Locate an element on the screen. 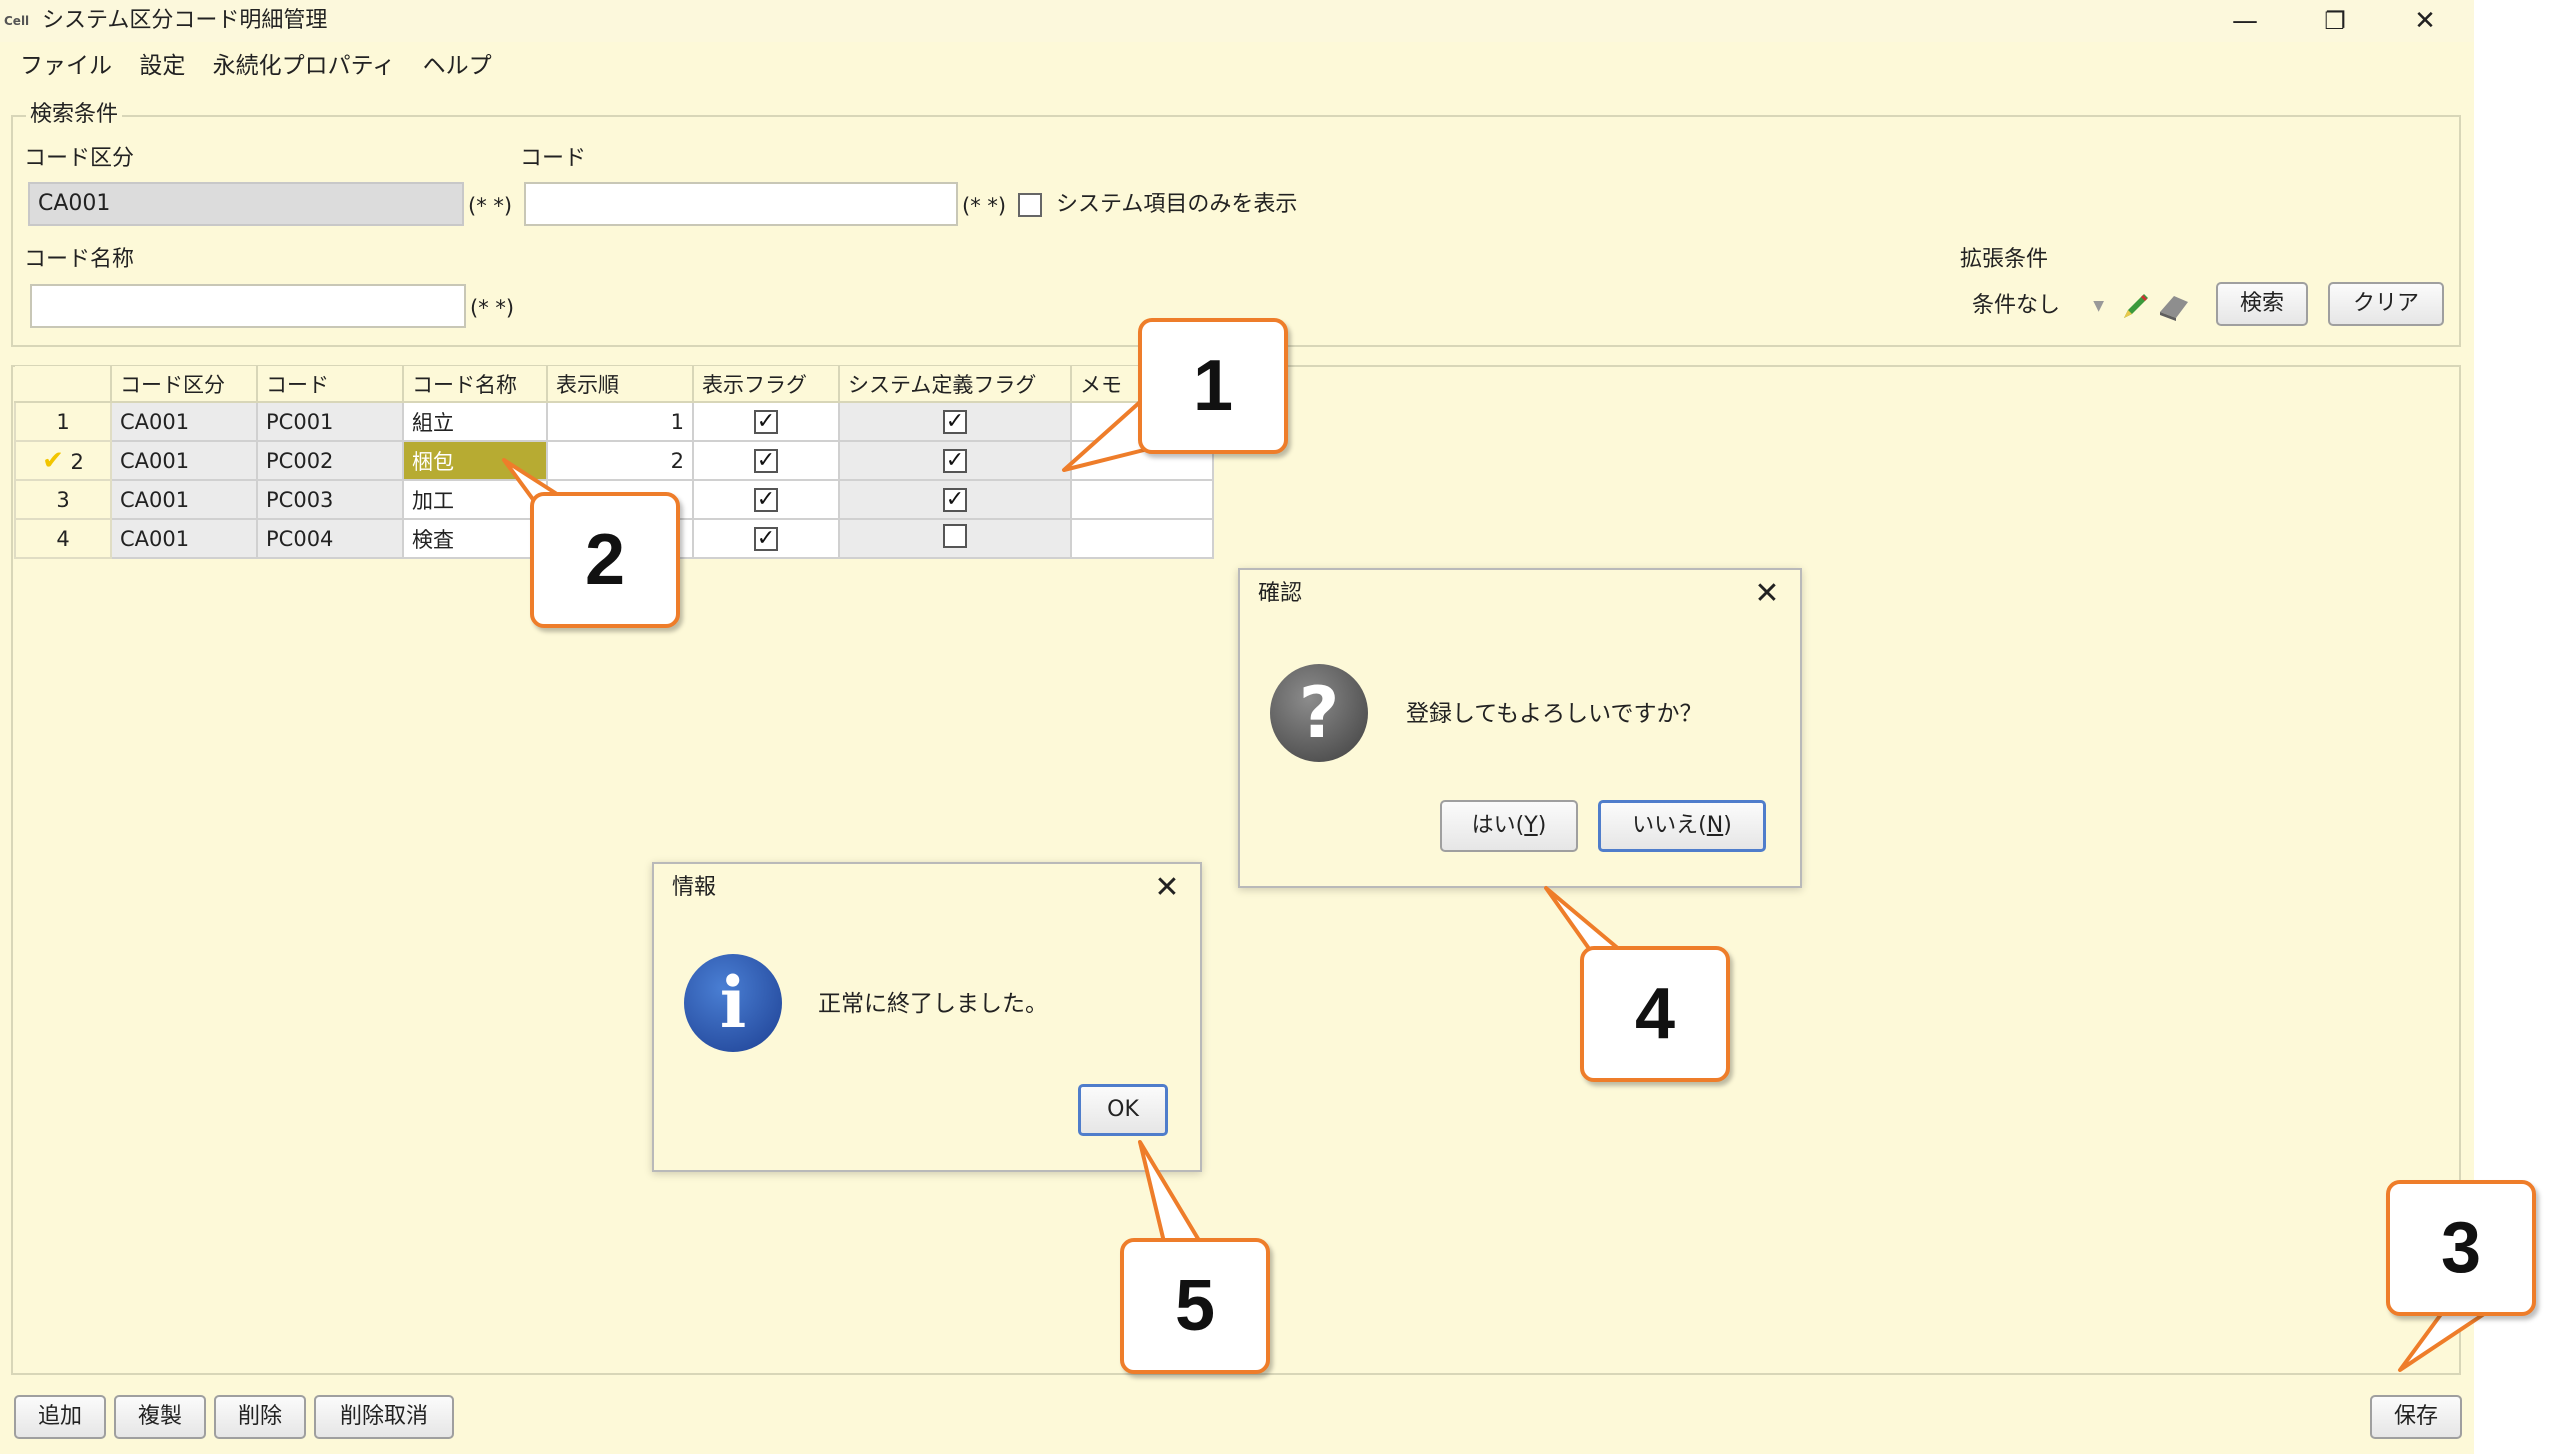  callout-5: 5 is located at coordinates (1195, 1306).